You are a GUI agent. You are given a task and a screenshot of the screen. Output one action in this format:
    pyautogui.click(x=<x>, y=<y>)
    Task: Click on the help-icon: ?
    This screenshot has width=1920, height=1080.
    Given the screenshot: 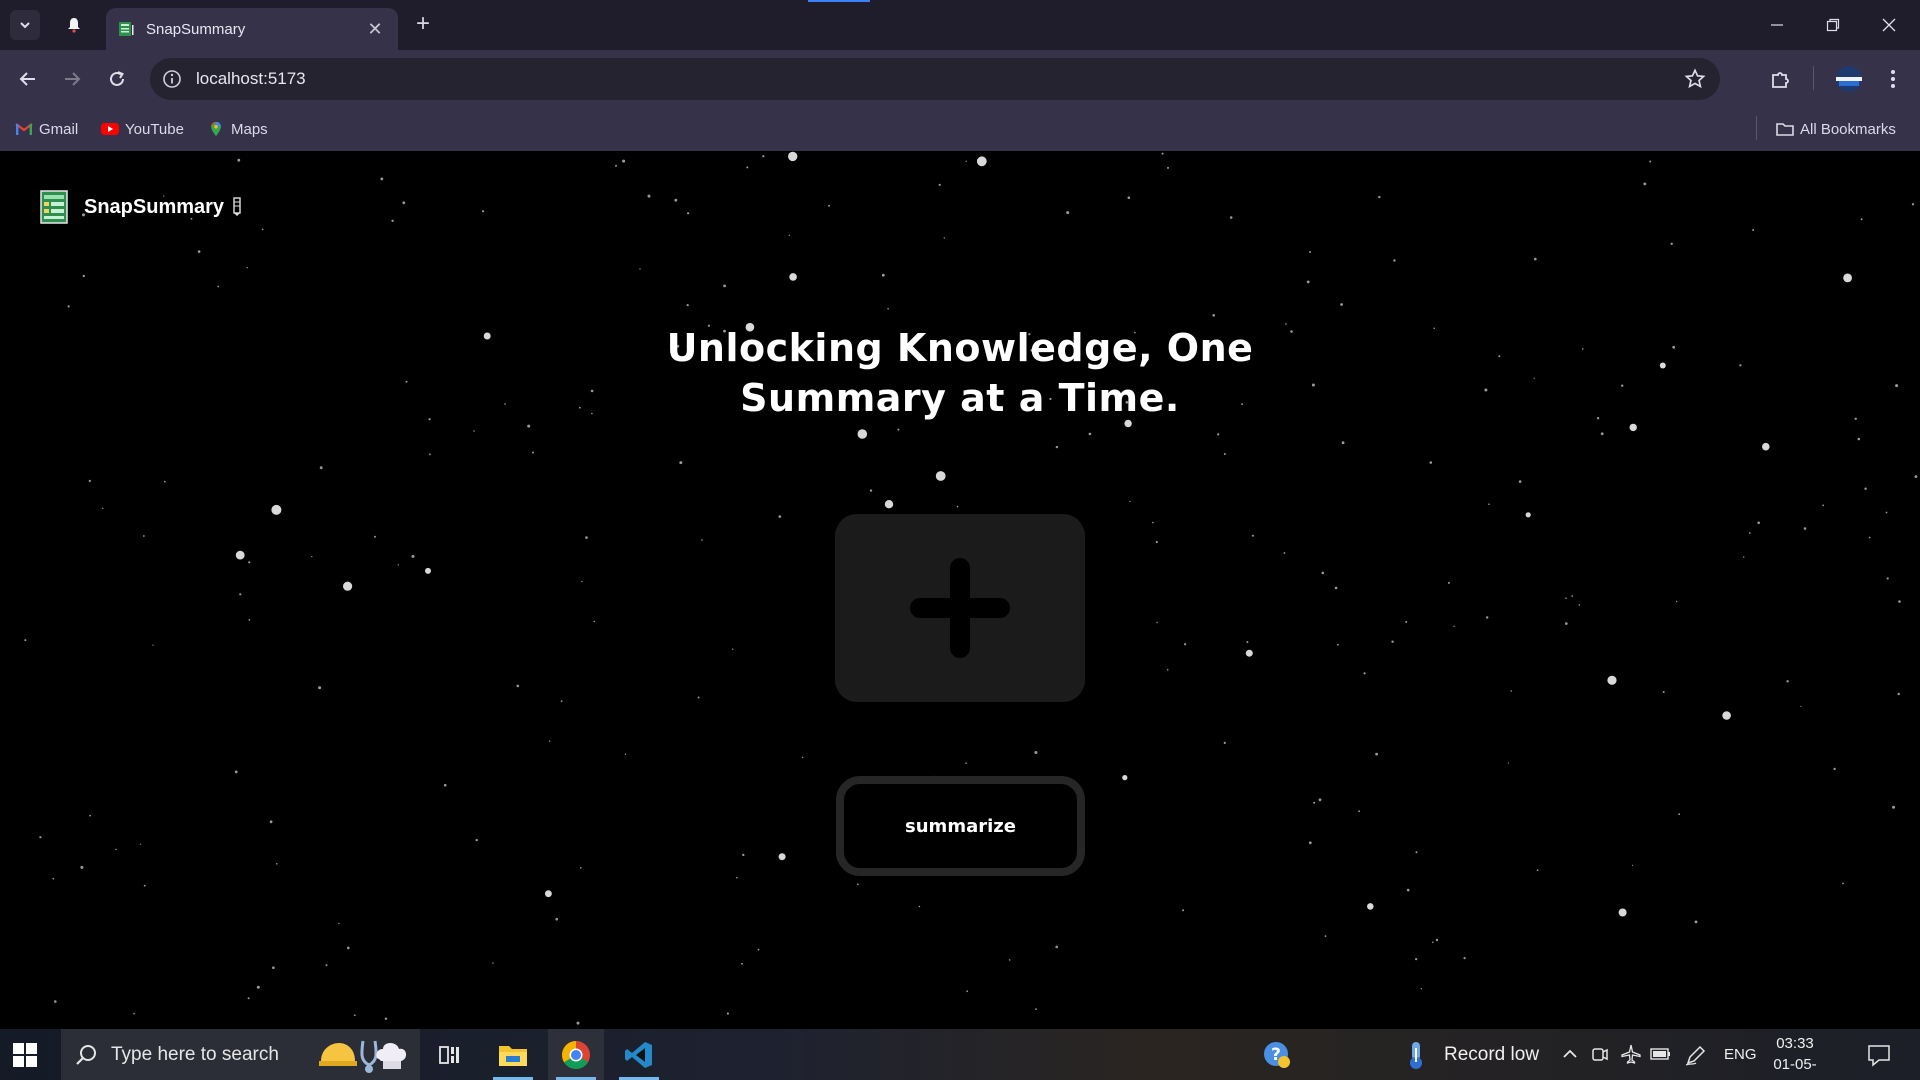 What is the action you would take?
    pyautogui.click(x=1277, y=1055)
    